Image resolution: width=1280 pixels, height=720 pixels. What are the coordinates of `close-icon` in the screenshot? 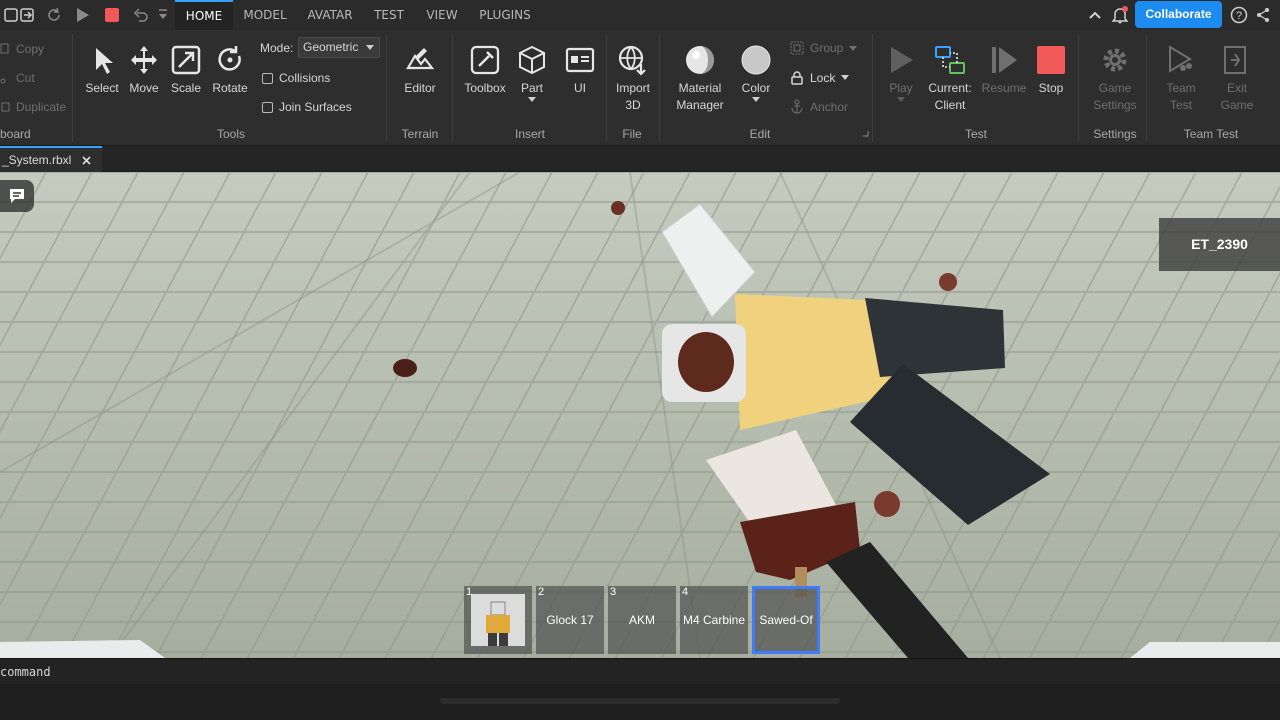 It's located at (86, 160).